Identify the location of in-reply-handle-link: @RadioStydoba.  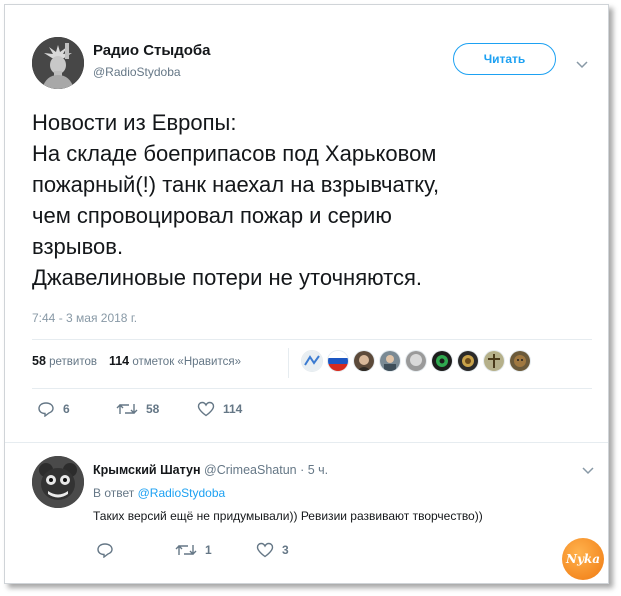
(182, 493).